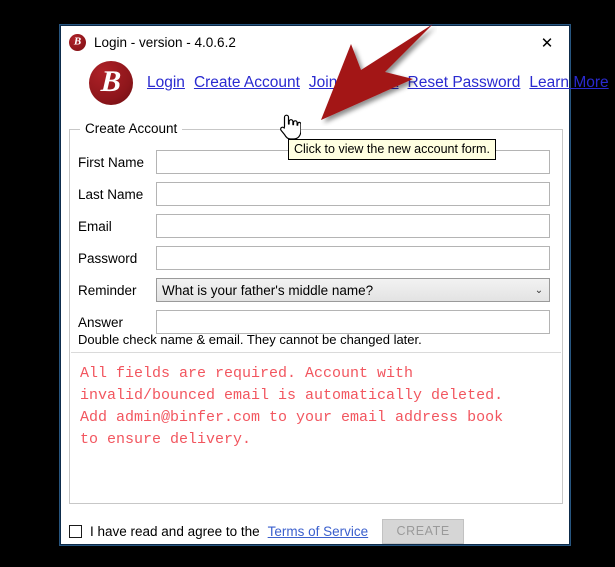 Image resolution: width=615 pixels, height=567 pixels. What do you see at coordinates (353, 226) in the screenshot?
I see `email-input` at bounding box center [353, 226].